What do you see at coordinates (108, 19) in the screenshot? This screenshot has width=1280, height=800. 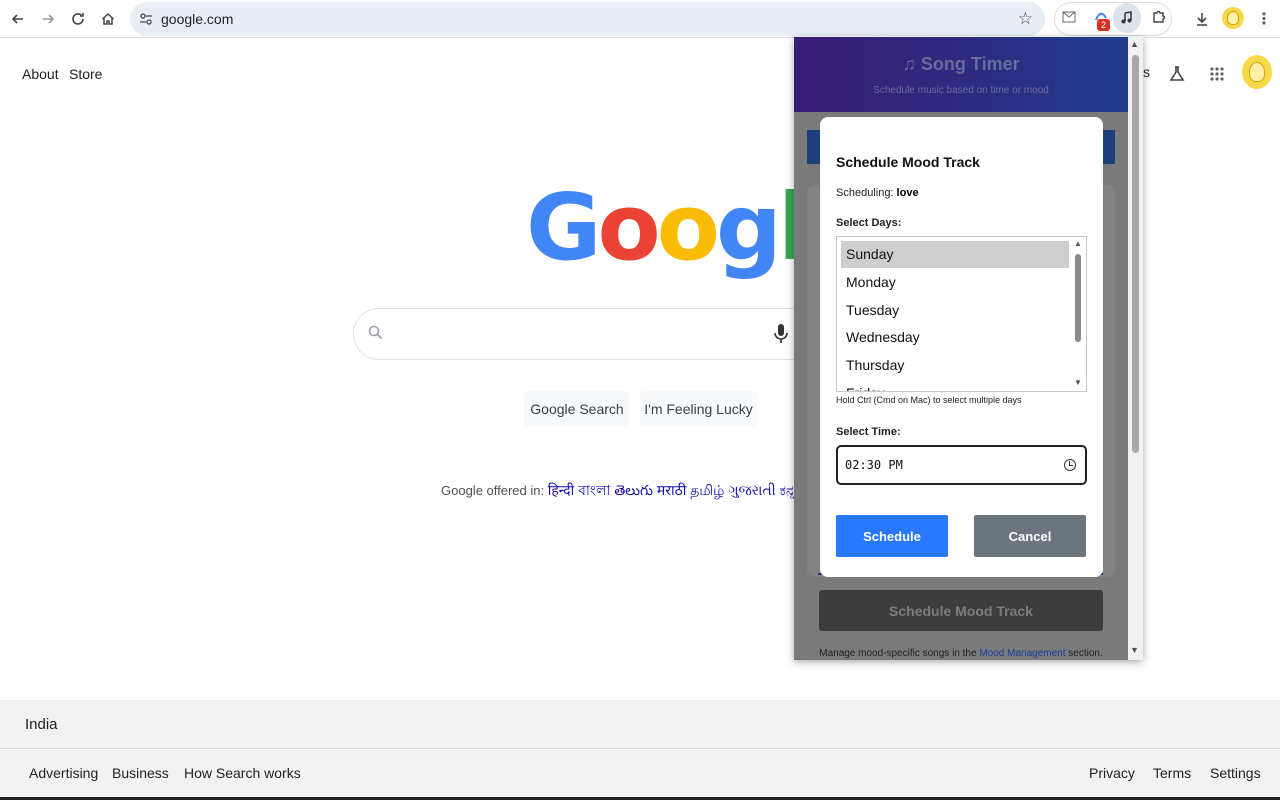 I see `home-icon` at bounding box center [108, 19].